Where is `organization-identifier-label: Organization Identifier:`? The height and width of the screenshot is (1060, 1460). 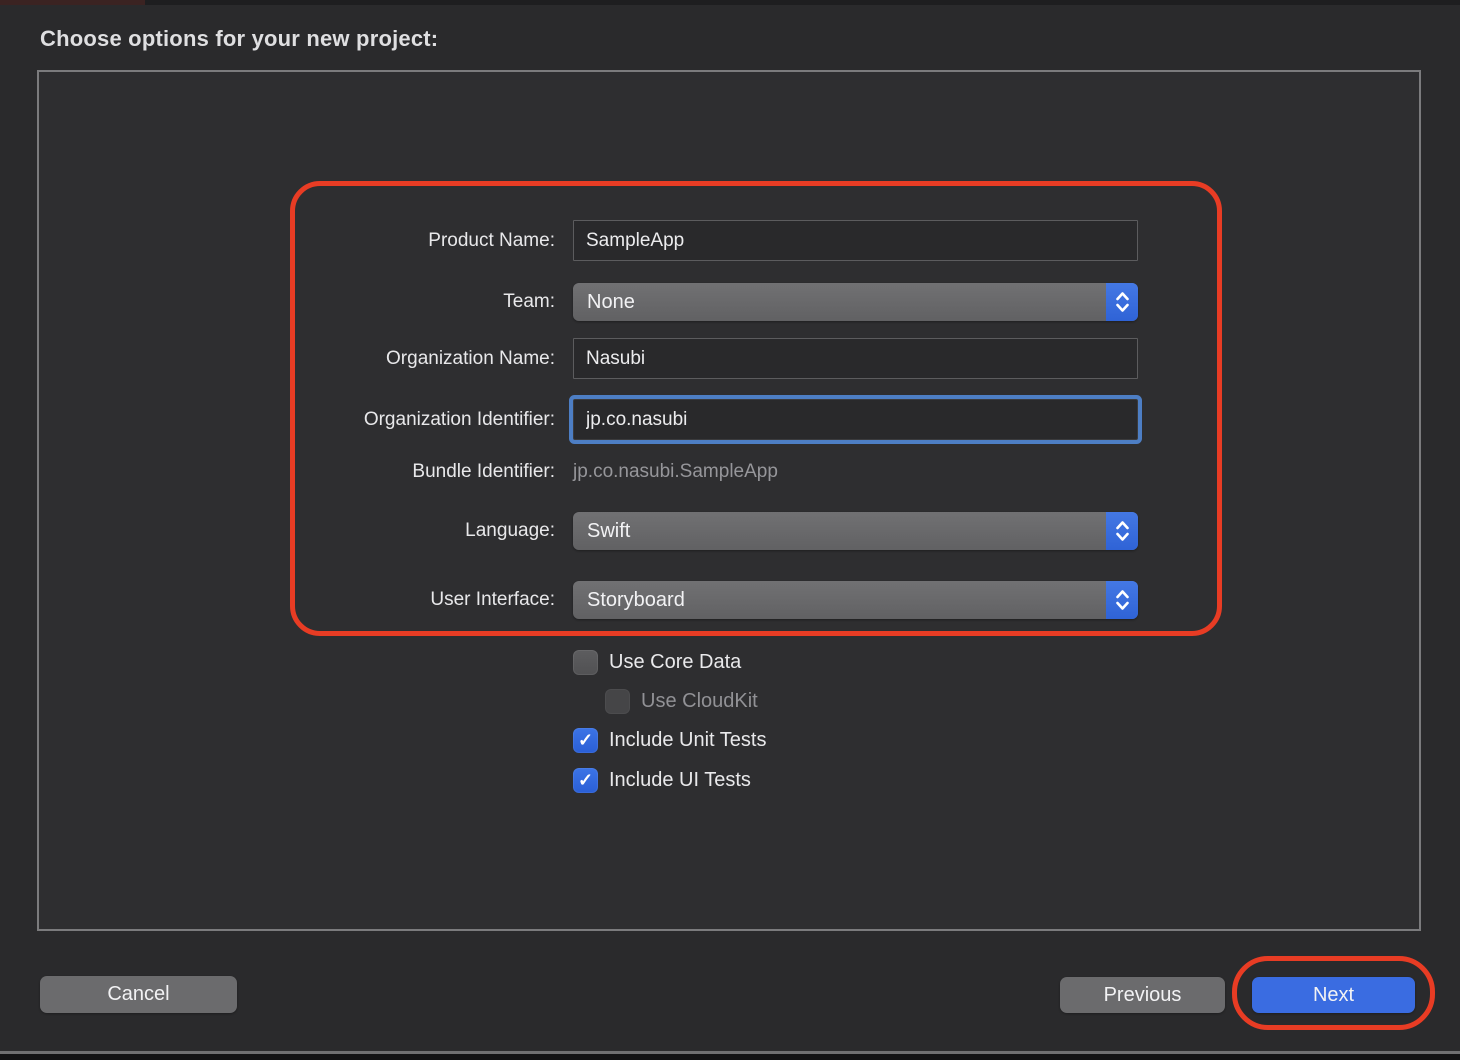 organization-identifier-label: Organization Identifier: is located at coordinates (459, 419).